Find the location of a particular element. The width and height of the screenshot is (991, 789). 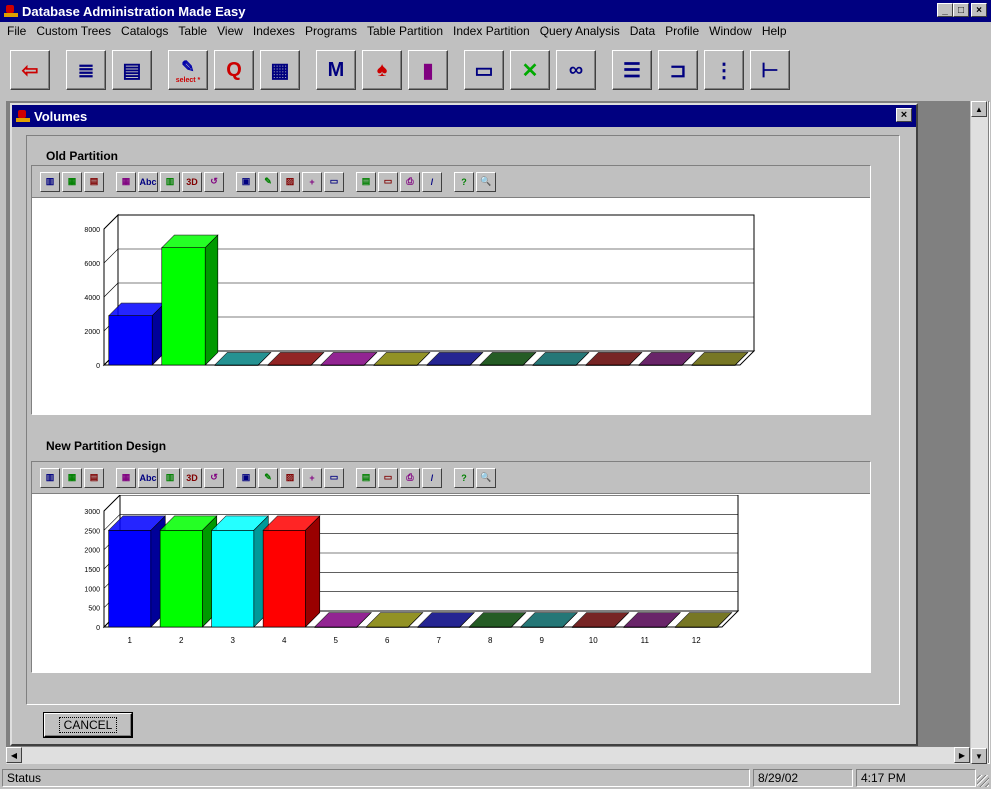

scroll-left-button: ◀ is located at coordinates (14, 755).